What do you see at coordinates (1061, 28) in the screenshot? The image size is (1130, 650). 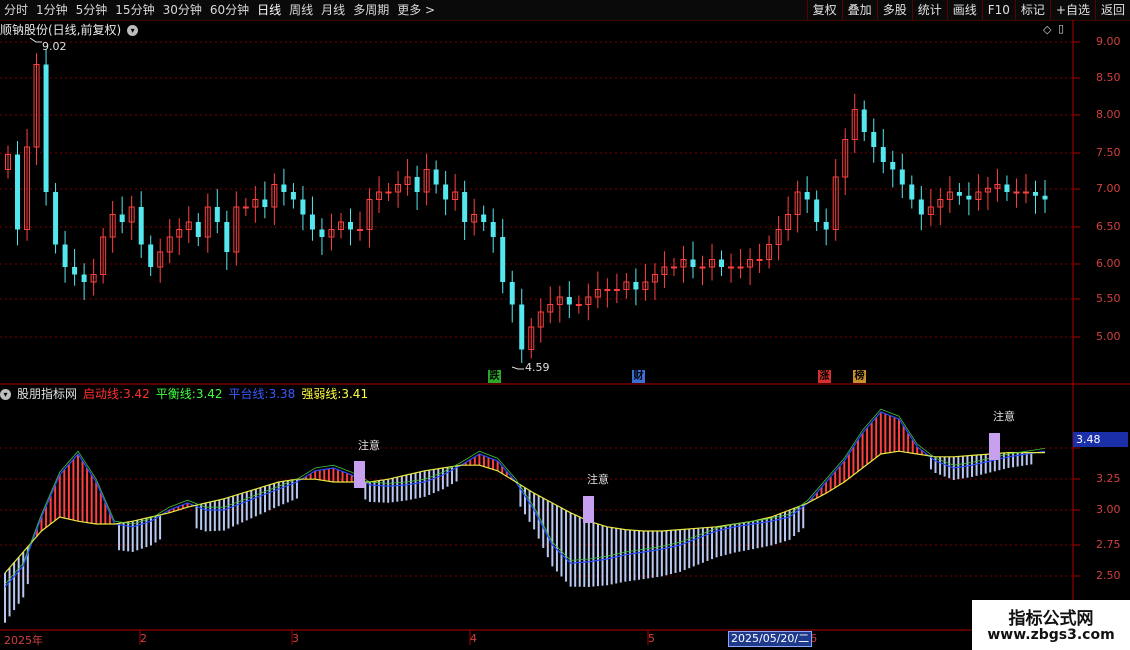 I see `panel-expand-icon: ▯` at bounding box center [1061, 28].